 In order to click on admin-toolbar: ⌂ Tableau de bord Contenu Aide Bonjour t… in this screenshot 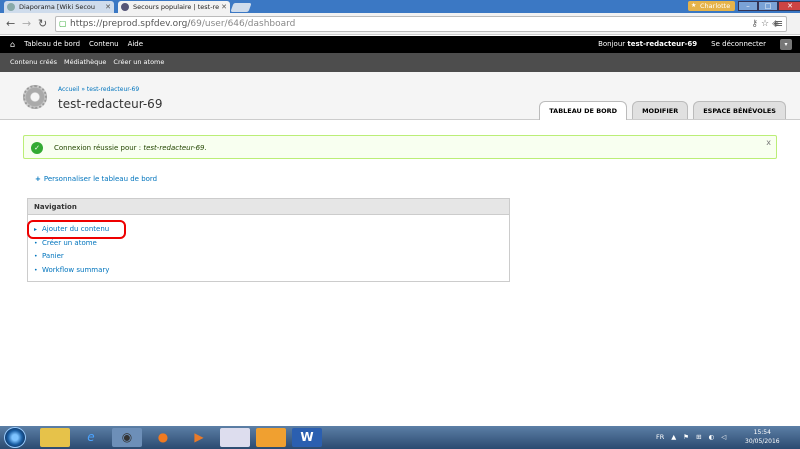, I will do `click(400, 44)`.